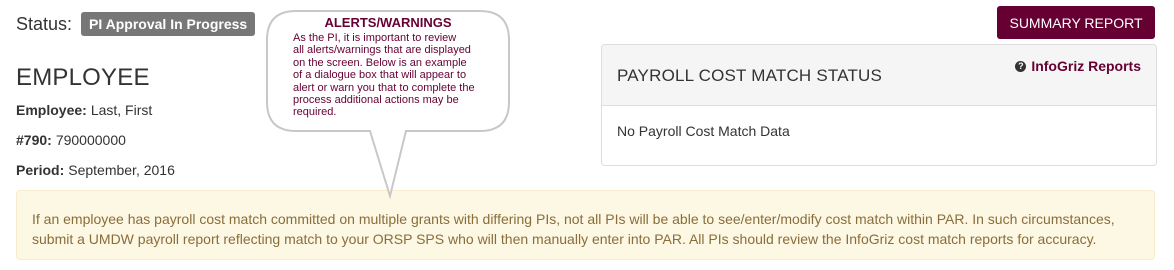  Describe the element at coordinates (51, 110) in the screenshot. I see `employee-label: Employee:` at that location.